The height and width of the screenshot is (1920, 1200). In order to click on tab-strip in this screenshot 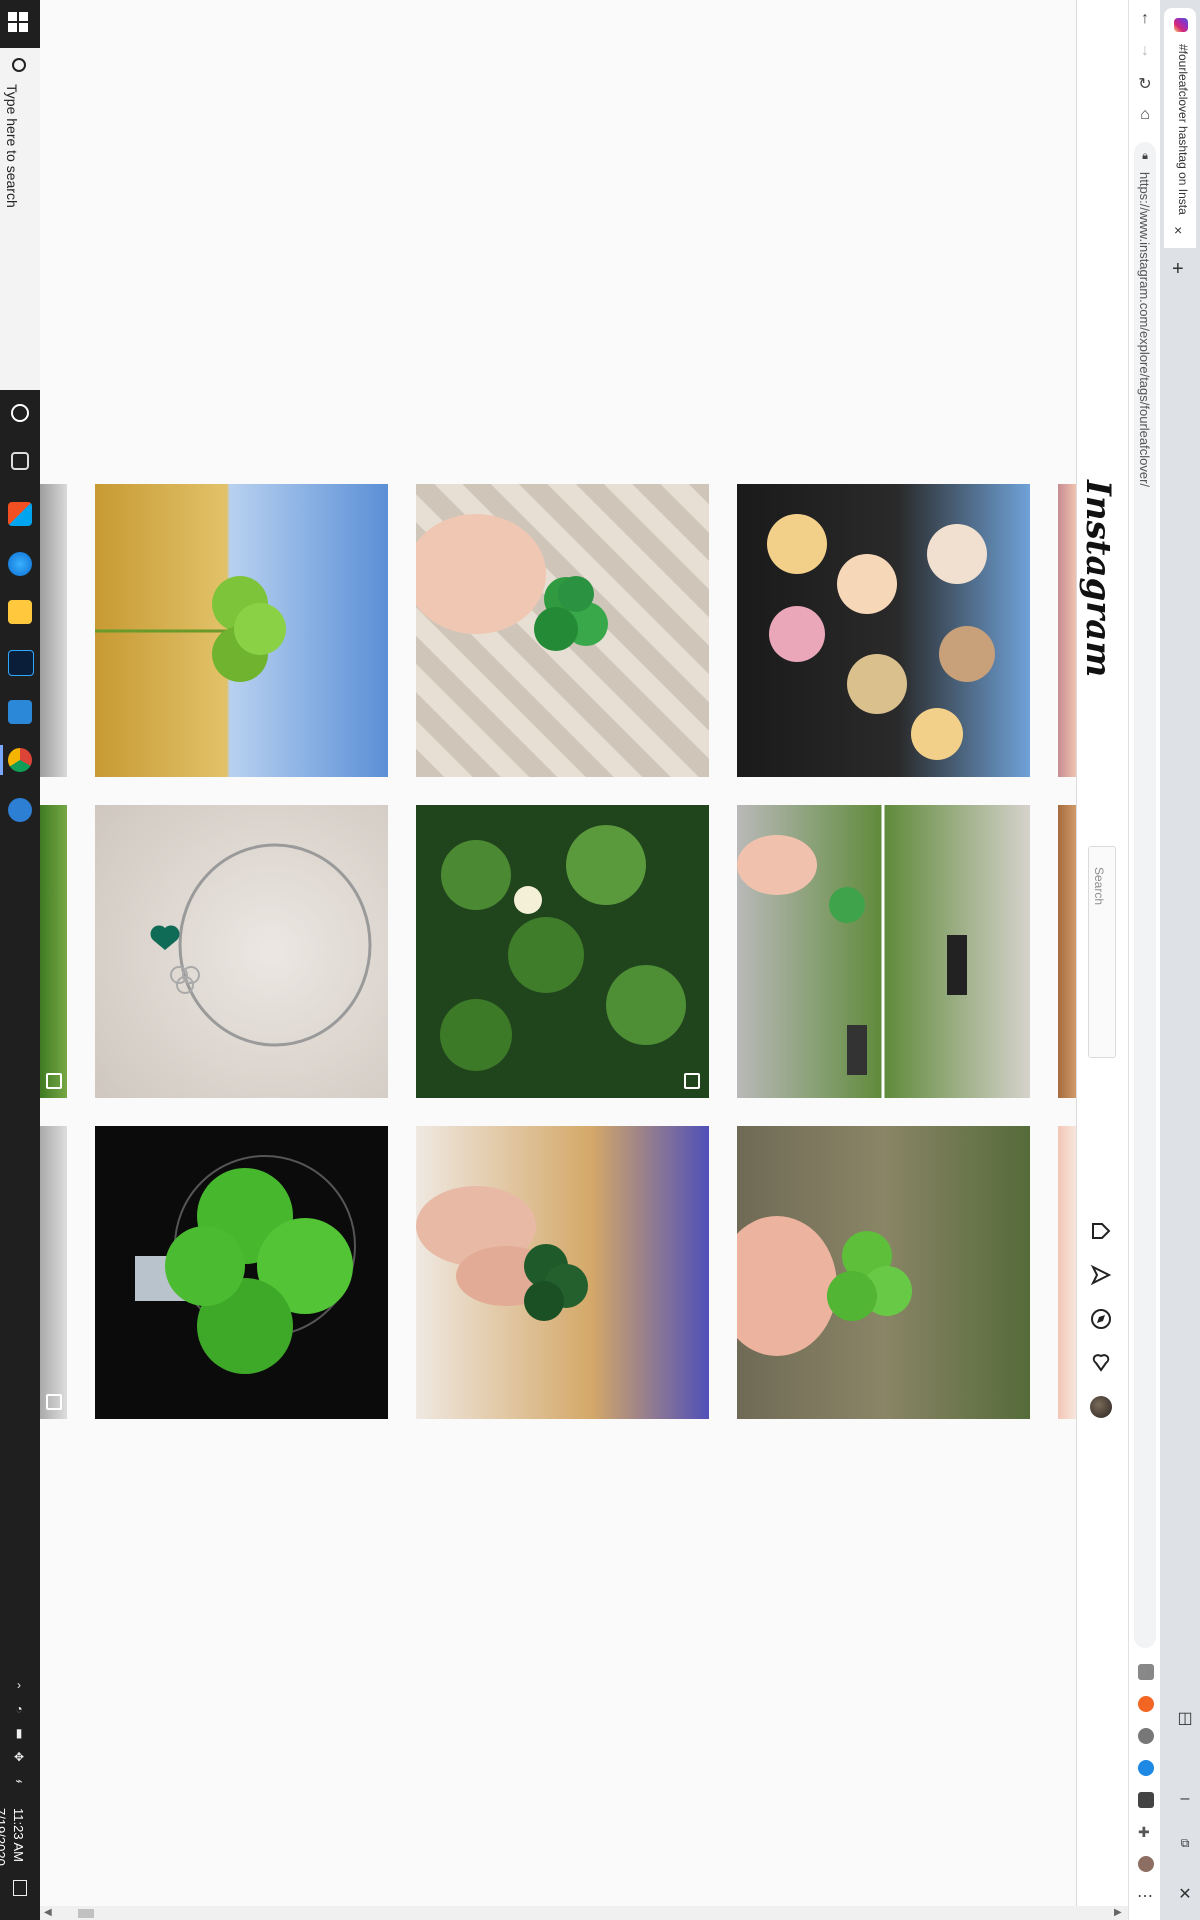, I will do `click(1180, 960)`.